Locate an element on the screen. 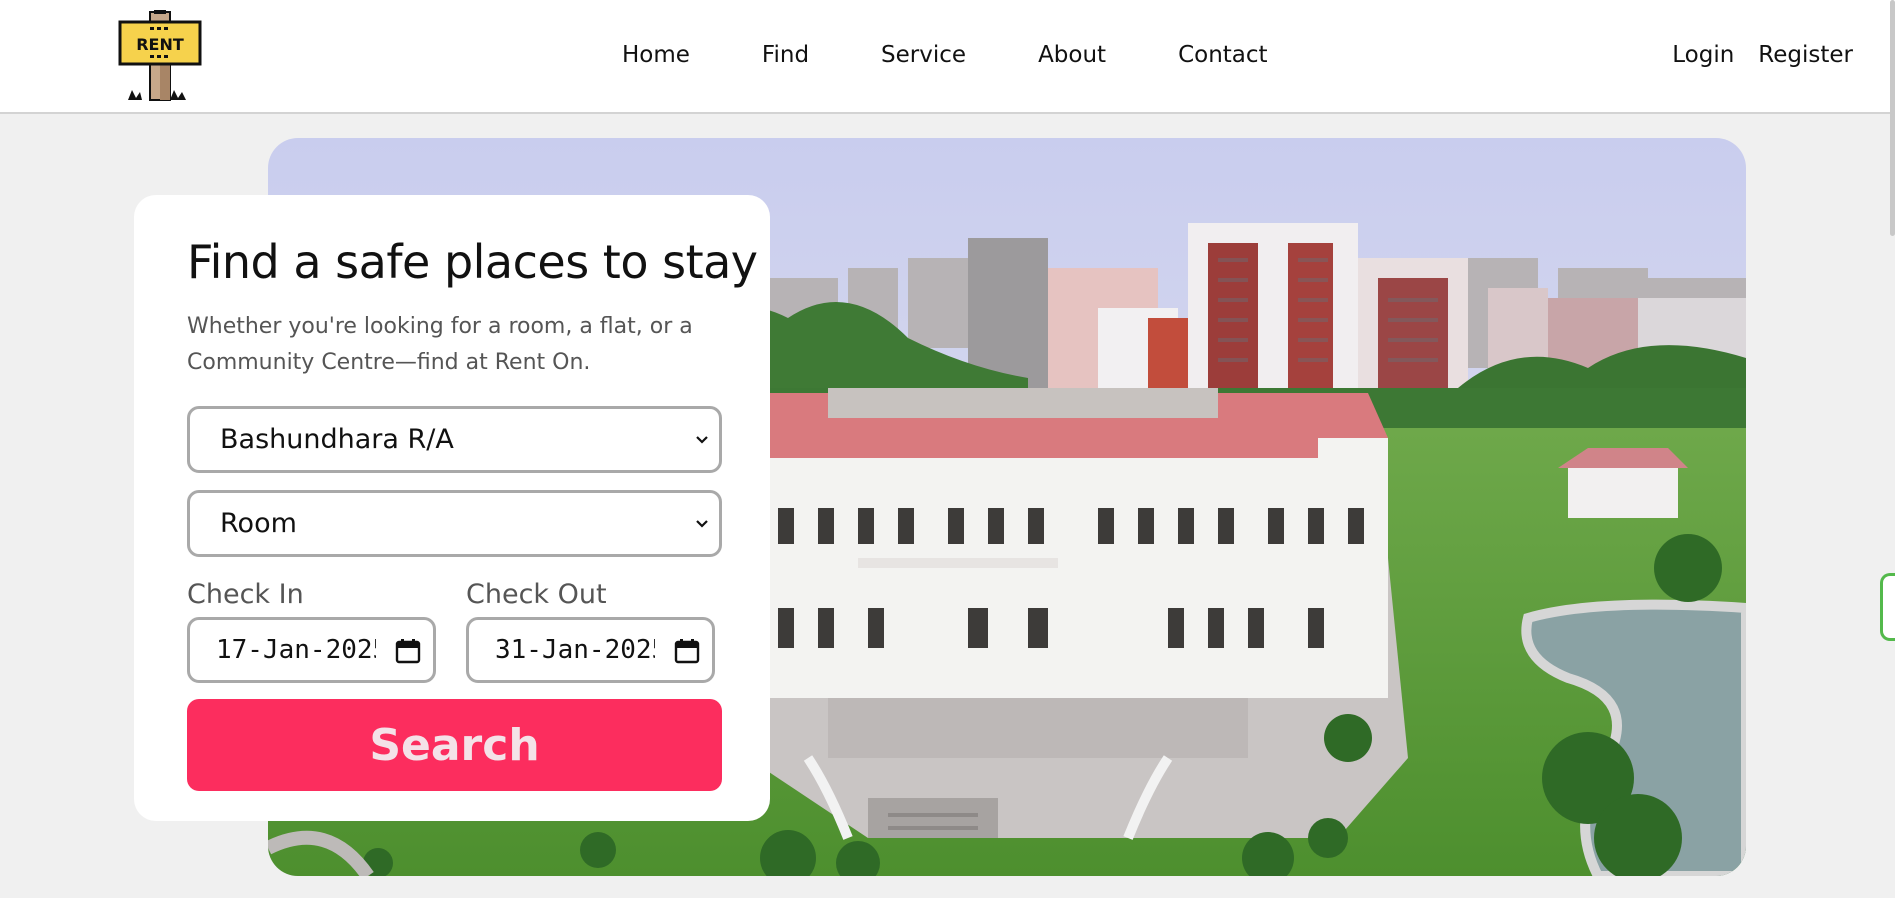 The height and width of the screenshot is (898, 1895). check-out-label: Check Out is located at coordinates (536, 594).